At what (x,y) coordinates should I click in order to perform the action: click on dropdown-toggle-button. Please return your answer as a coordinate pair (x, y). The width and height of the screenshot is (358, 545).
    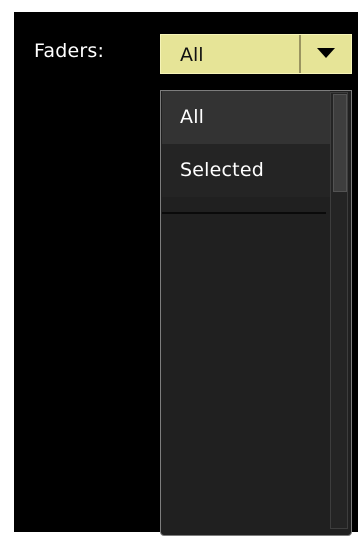
    Looking at the image, I should click on (326, 54).